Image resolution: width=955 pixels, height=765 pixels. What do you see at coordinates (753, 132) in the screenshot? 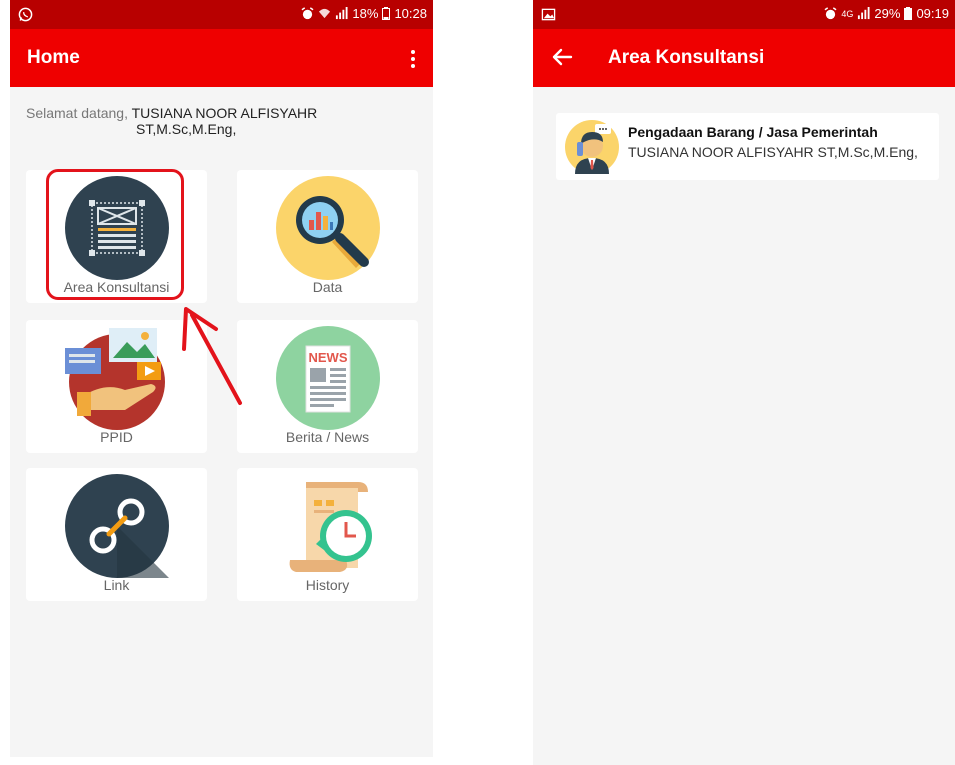
I see `list-item-title: Pengadaan Barang / Jasa Pemerintah` at bounding box center [753, 132].